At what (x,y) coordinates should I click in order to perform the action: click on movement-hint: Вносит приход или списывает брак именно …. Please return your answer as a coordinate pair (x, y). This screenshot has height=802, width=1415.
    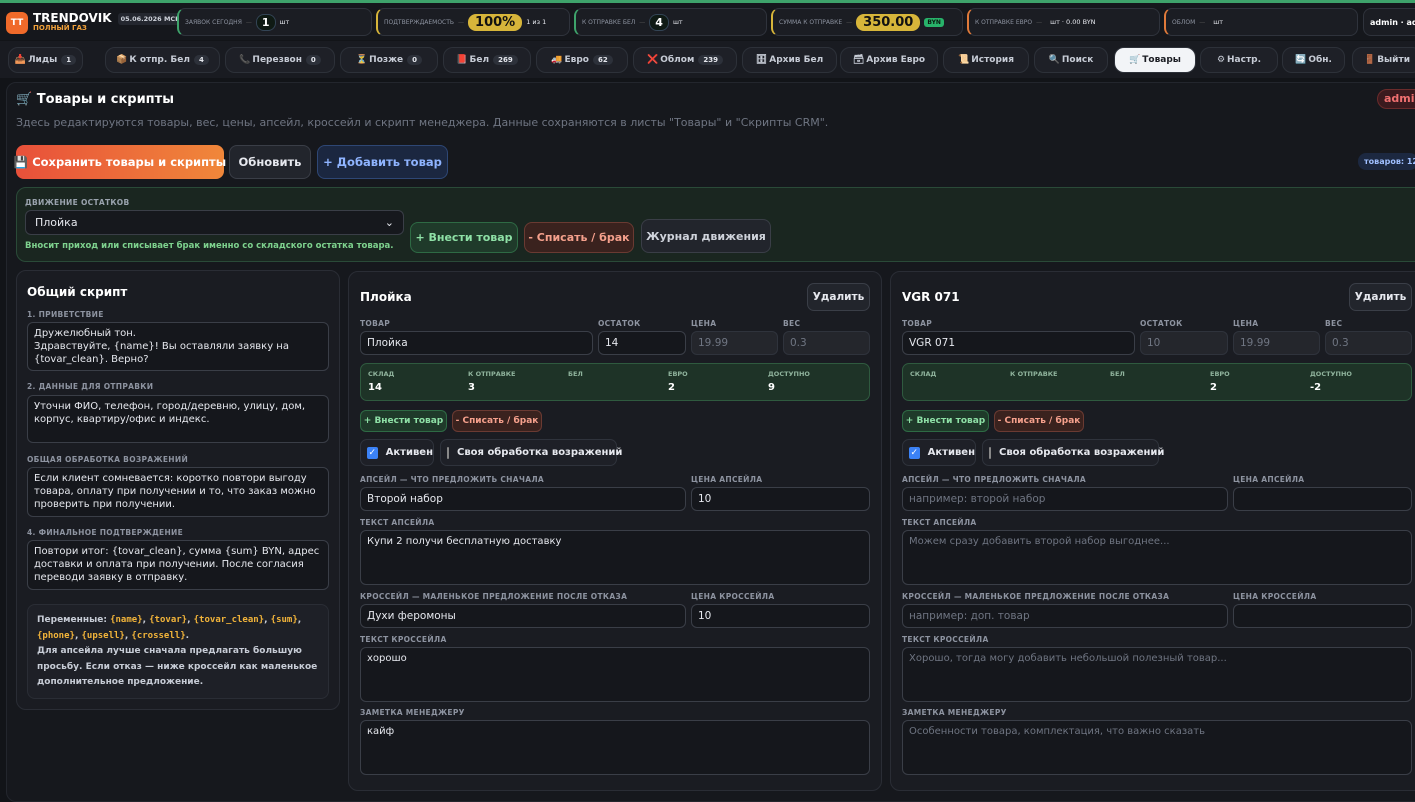
    Looking at the image, I should click on (209, 246).